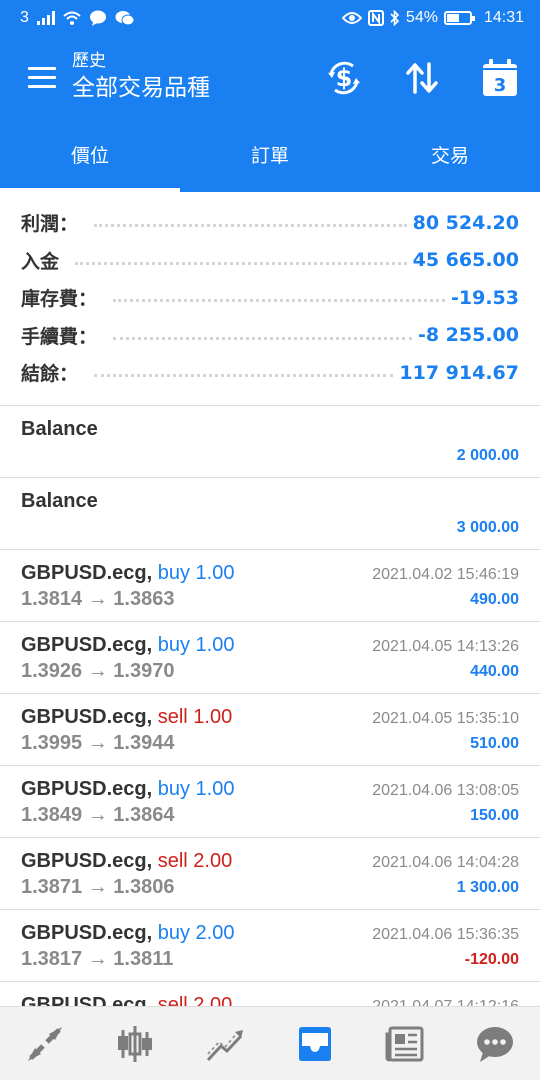 The width and height of the screenshot is (540, 1080). What do you see at coordinates (459, 18) in the screenshot?
I see `battery-icon` at bounding box center [459, 18].